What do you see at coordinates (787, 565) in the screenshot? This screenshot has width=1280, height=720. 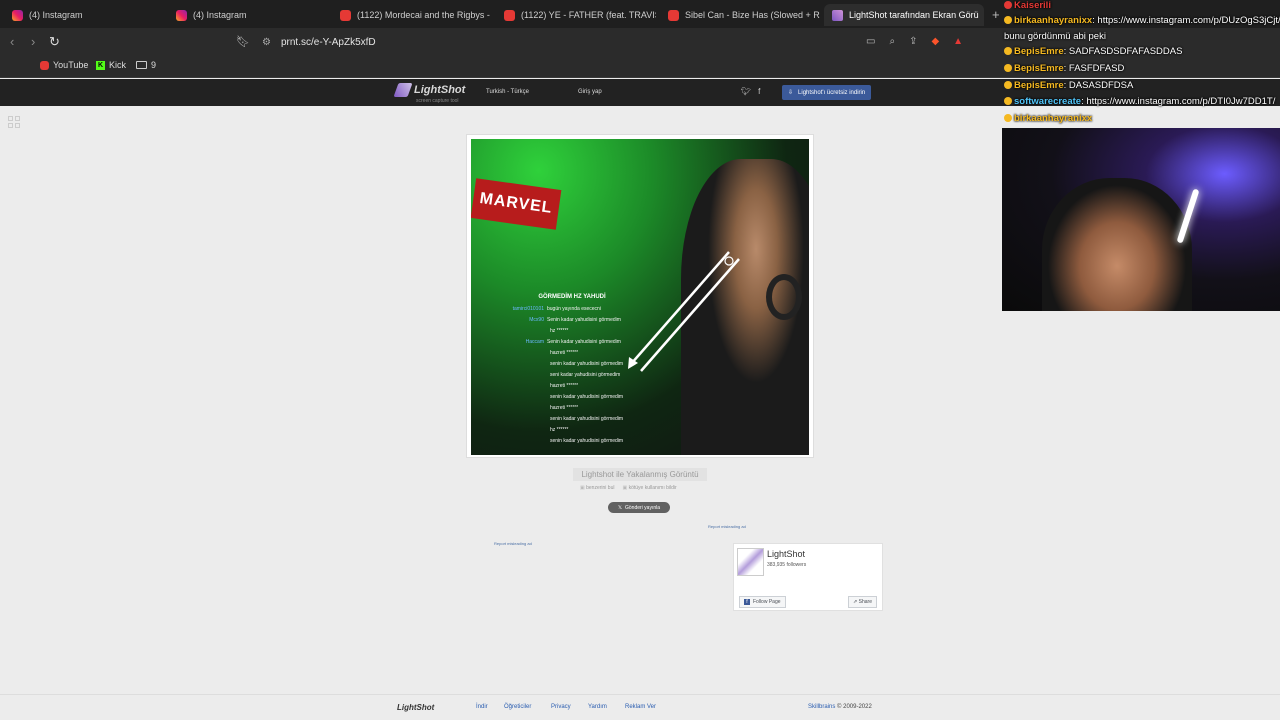 I see `facebook-followers: 383,935 followers` at bounding box center [787, 565].